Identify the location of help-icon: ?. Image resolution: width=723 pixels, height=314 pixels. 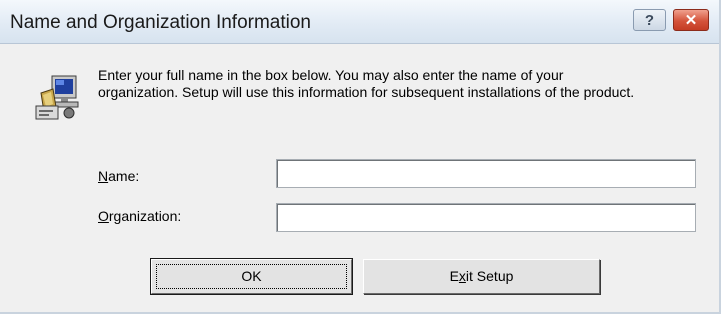
(649, 20).